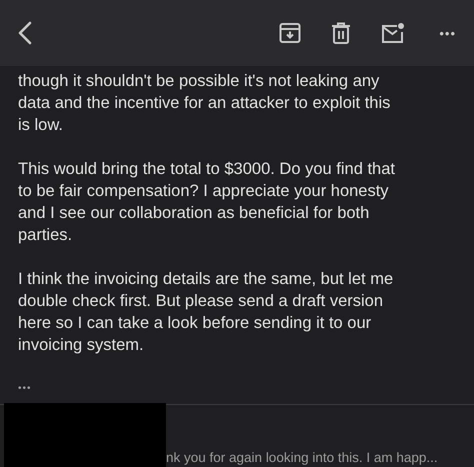 This screenshot has height=467, width=474. What do you see at coordinates (207, 202) in the screenshot?
I see `message-paragraph: This would bring the total to $3000. Do you find that to be fair compensation? I appreciate your honesty and I see our collaboration as beneficial for both parties.` at bounding box center [207, 202].